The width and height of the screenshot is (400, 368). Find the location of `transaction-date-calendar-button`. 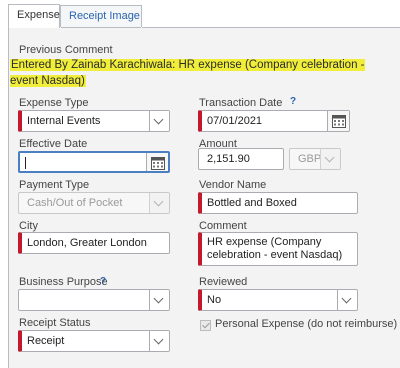

transaction-date-calendar-button is located at coordinates (338, 121).